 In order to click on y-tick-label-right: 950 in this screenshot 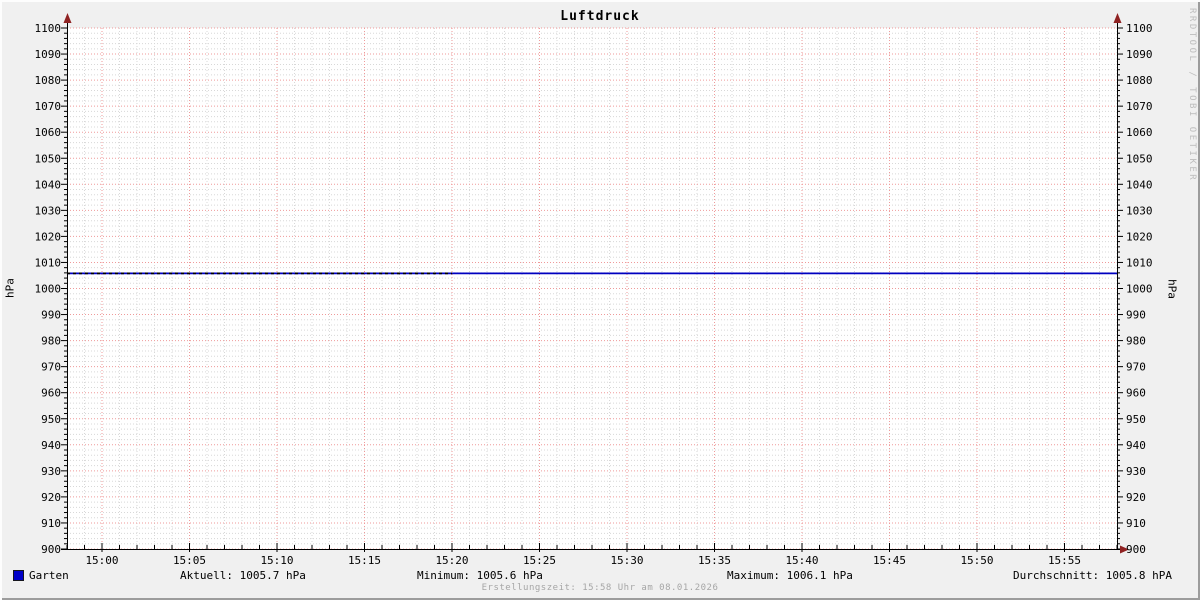, I will do `click(1136, 419)`.